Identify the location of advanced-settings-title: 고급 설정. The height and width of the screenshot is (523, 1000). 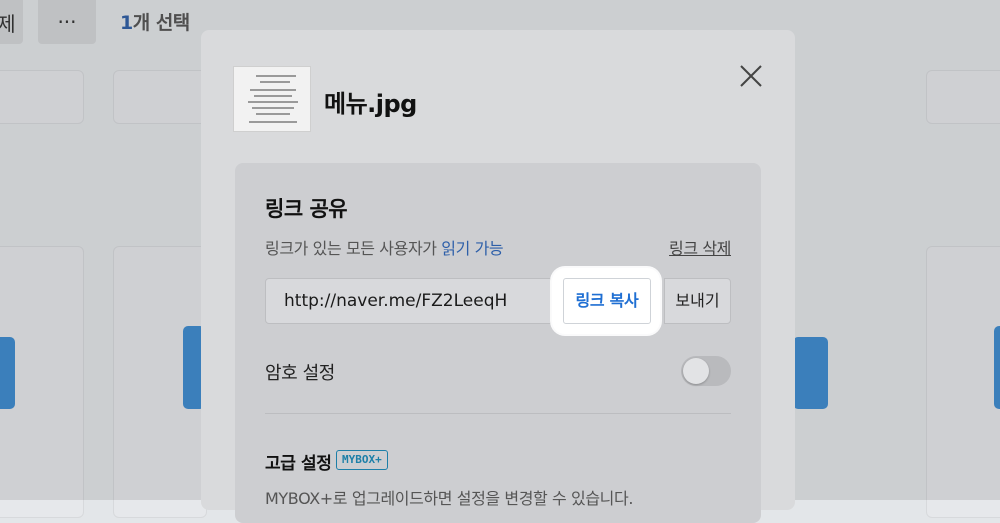
(298, 464).